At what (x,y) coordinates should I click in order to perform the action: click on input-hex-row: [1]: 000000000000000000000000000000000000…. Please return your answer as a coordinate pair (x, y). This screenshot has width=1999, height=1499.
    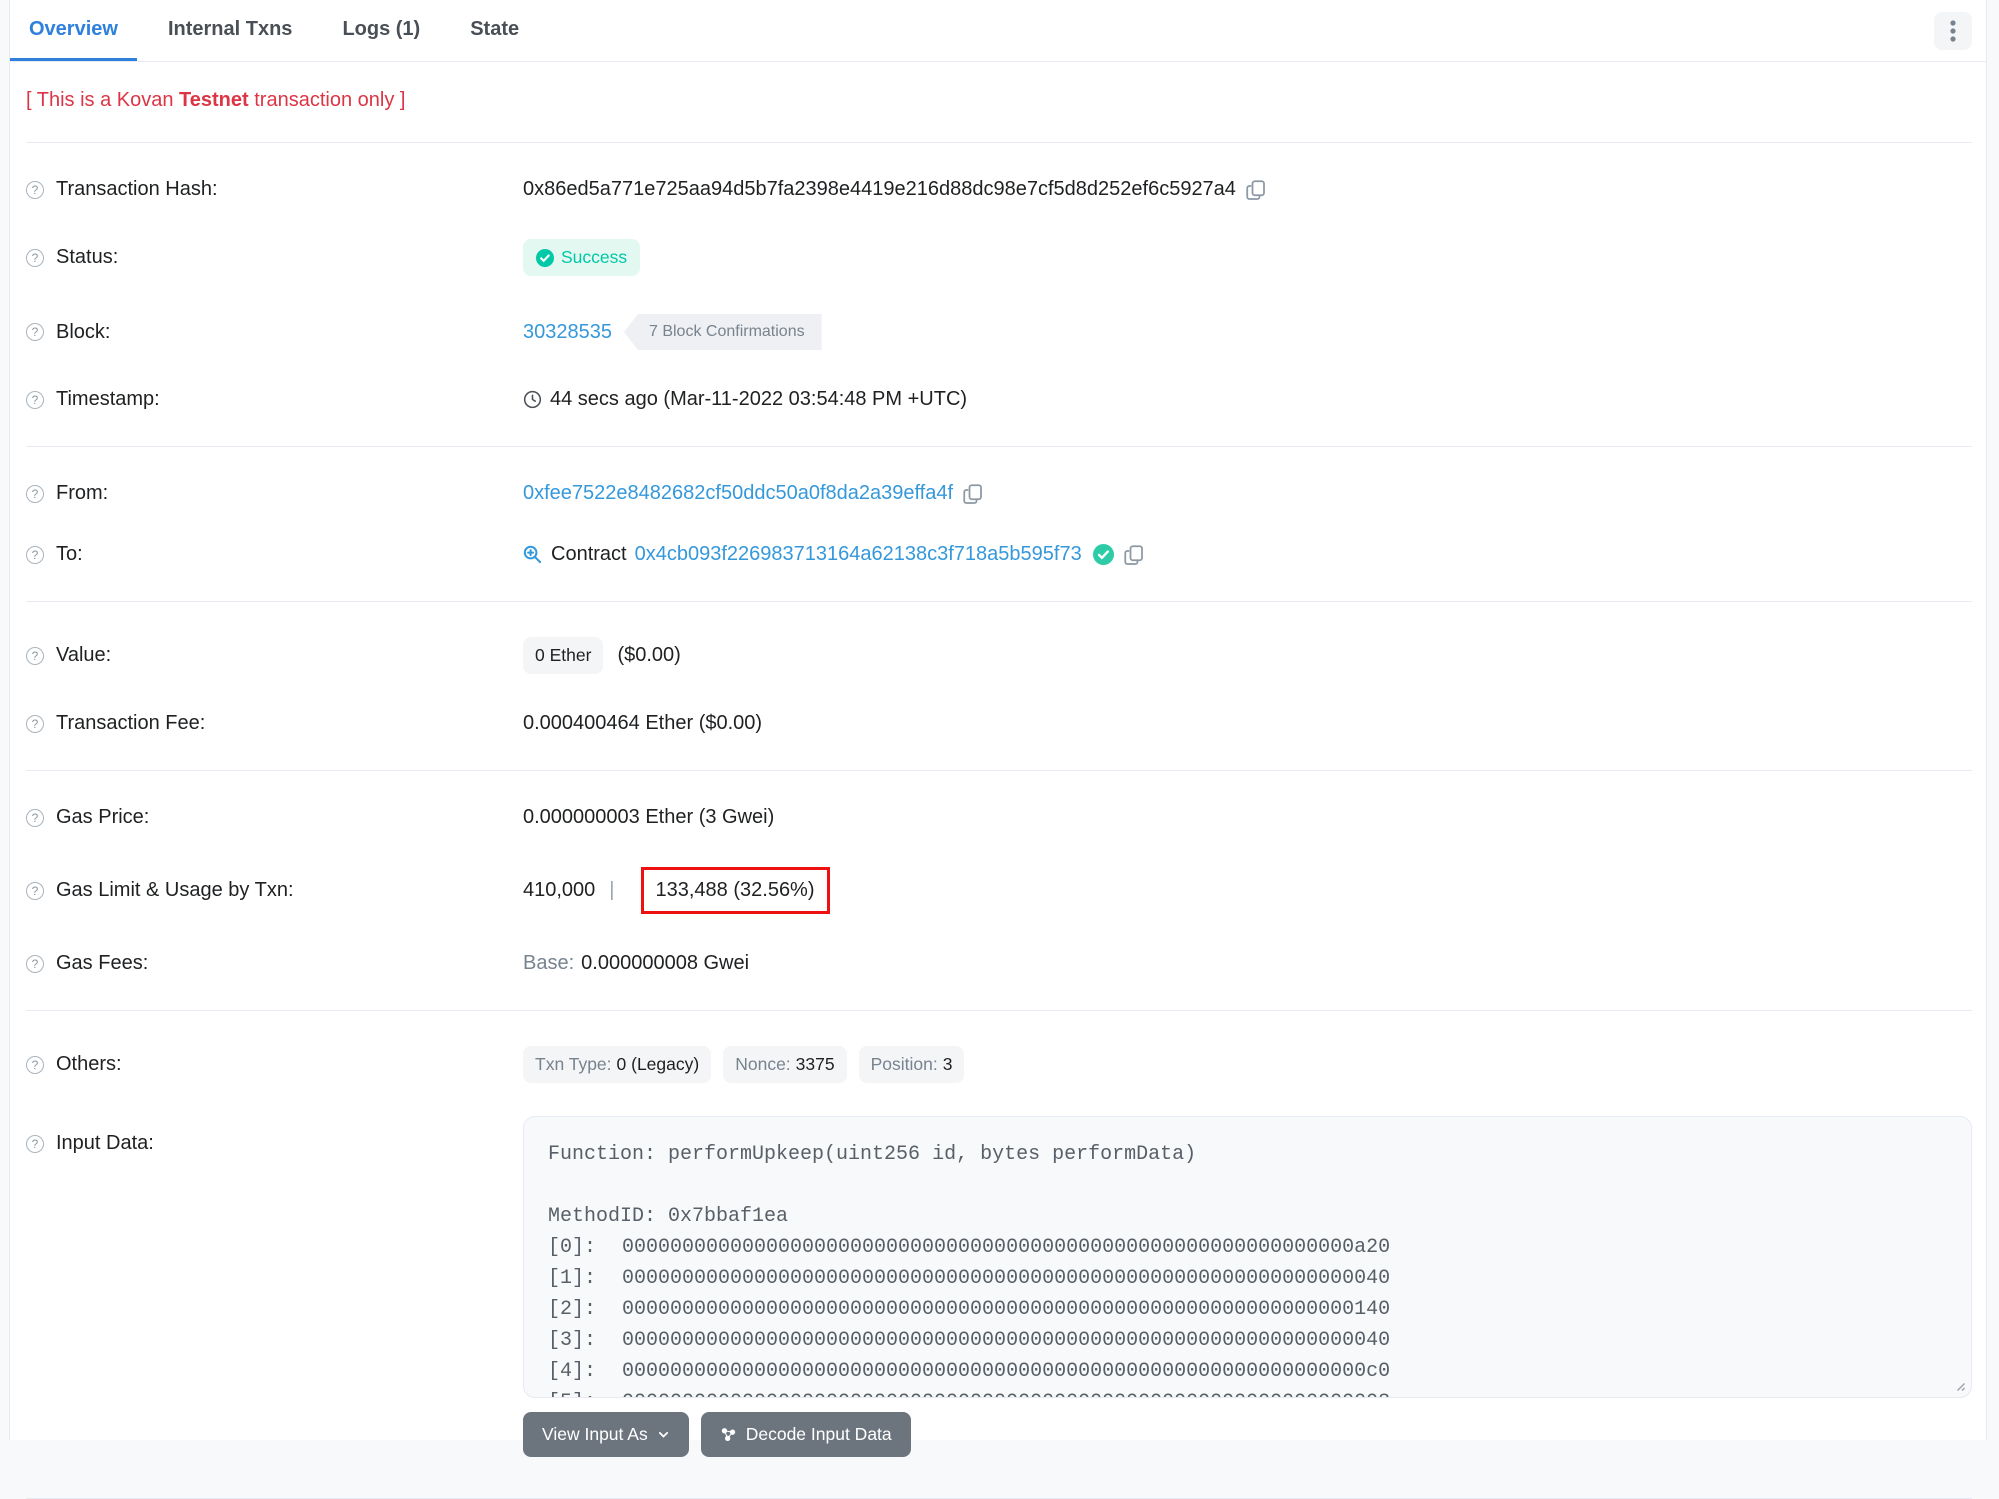
    Looking at the image, I should click on (969, 1278).